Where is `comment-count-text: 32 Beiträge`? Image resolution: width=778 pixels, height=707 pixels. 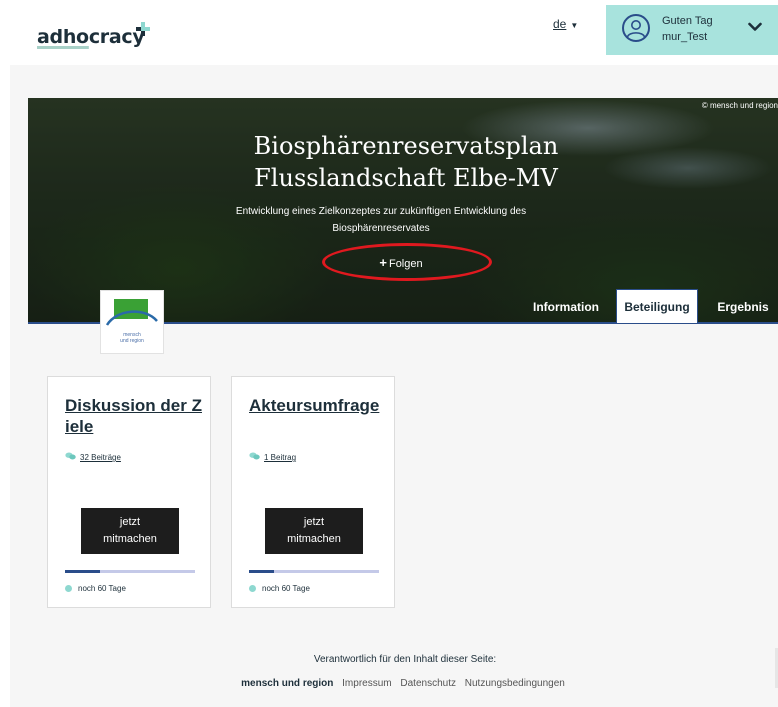 comment-count-text: 32 Beiträge is located at coordinates (100, 457).